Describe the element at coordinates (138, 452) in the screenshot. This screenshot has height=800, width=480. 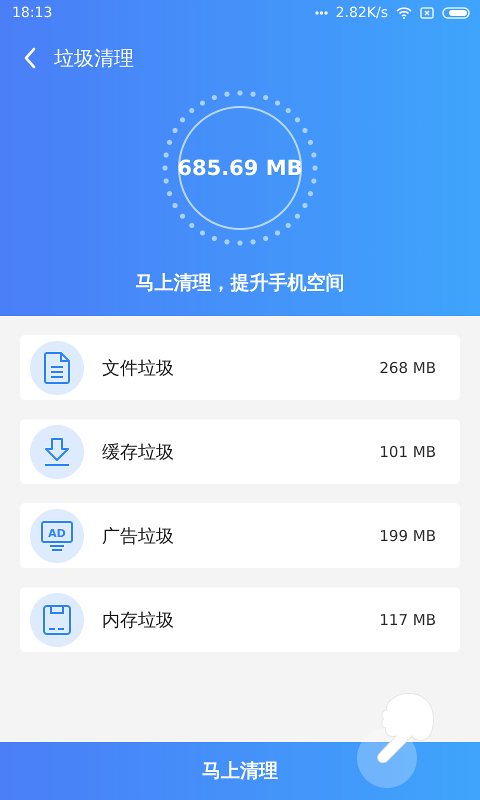
I see `category-label: 缓存垃圾` at that location.